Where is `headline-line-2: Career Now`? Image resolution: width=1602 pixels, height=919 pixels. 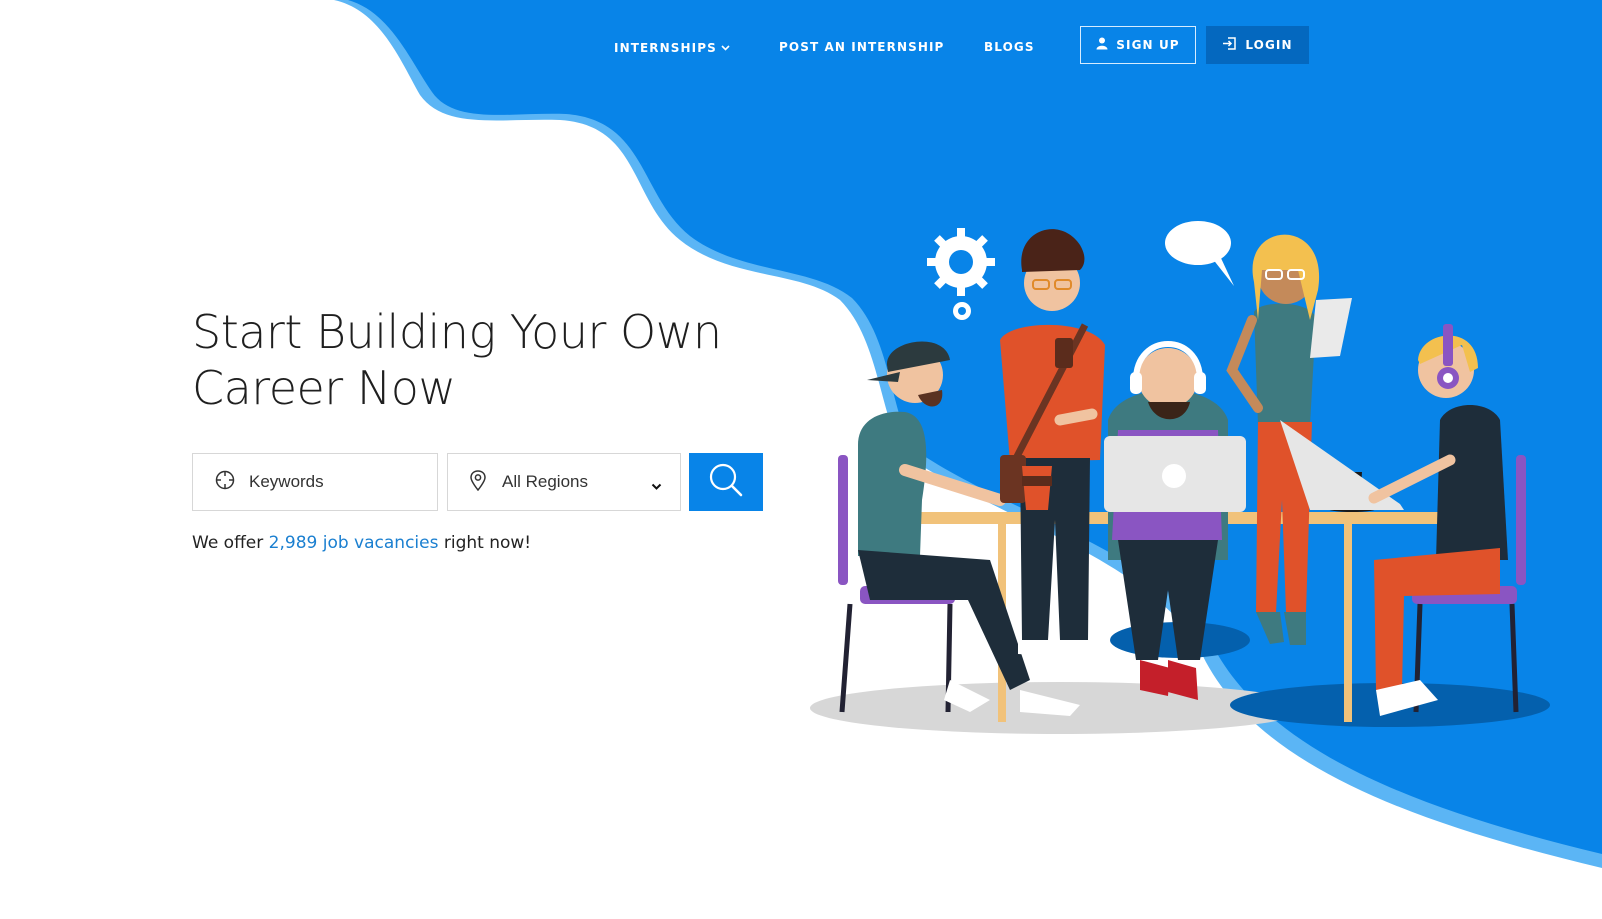 headline-line-2: Career Now is located at coordinates (324, 388).